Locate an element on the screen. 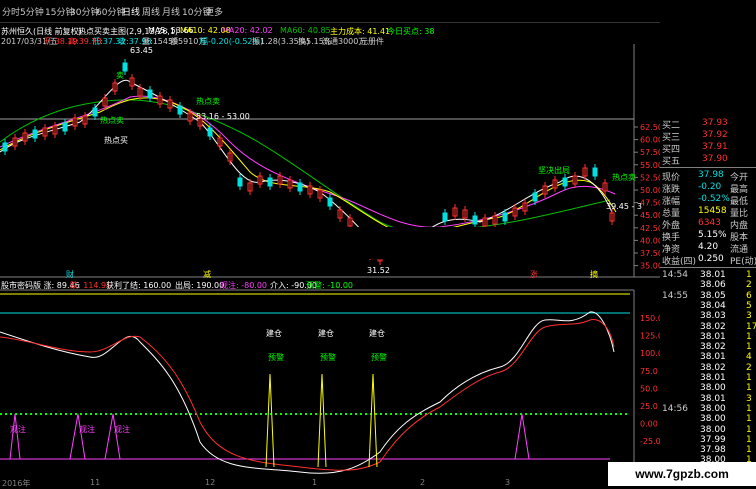 Image resolution: width=756 pixels, height=489 pixels. stat-row: 涨跌 -0.20 最高 is located at coordinates (708, 188).